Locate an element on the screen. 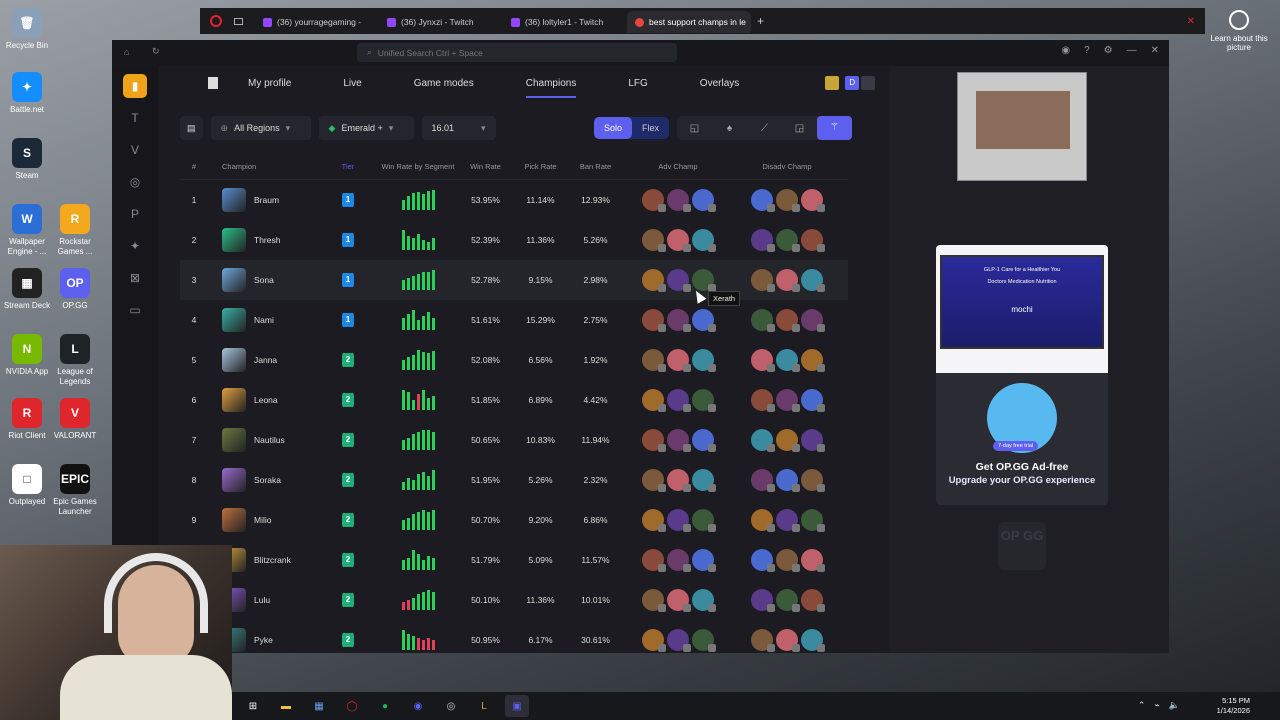 The height and width of the screenshot is (720, 1280). nav-tab-live: Live is located at coordinates (352, 83).